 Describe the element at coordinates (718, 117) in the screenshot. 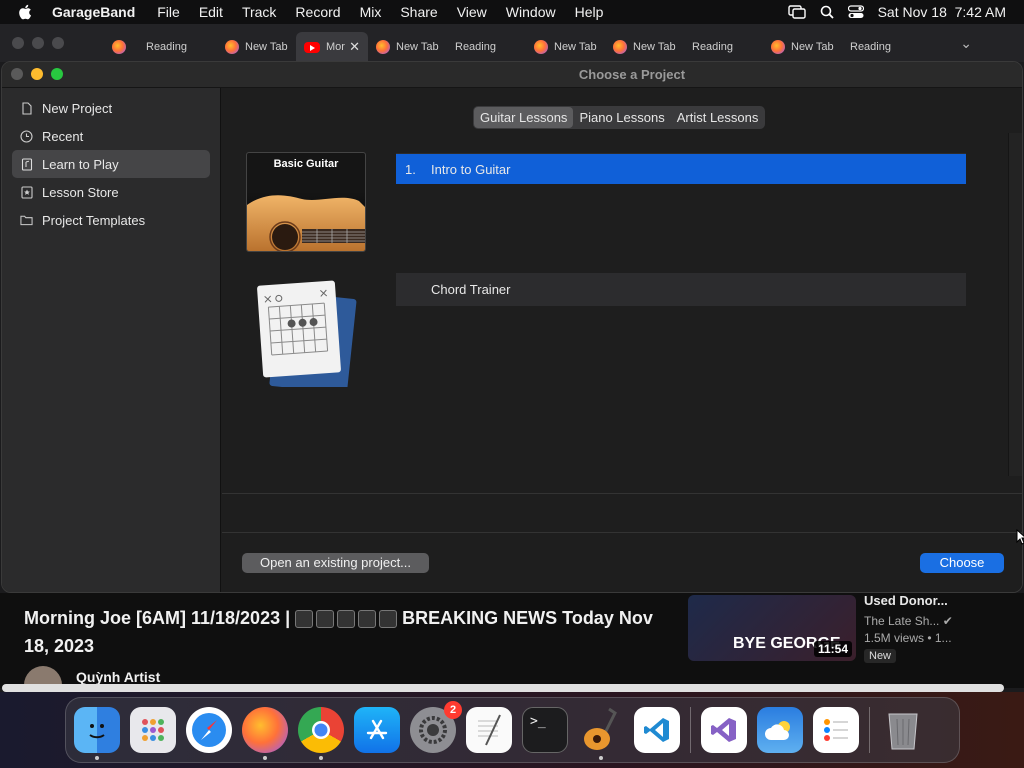

I see `tab-artist-lessons: Artist Lessons` at that location.